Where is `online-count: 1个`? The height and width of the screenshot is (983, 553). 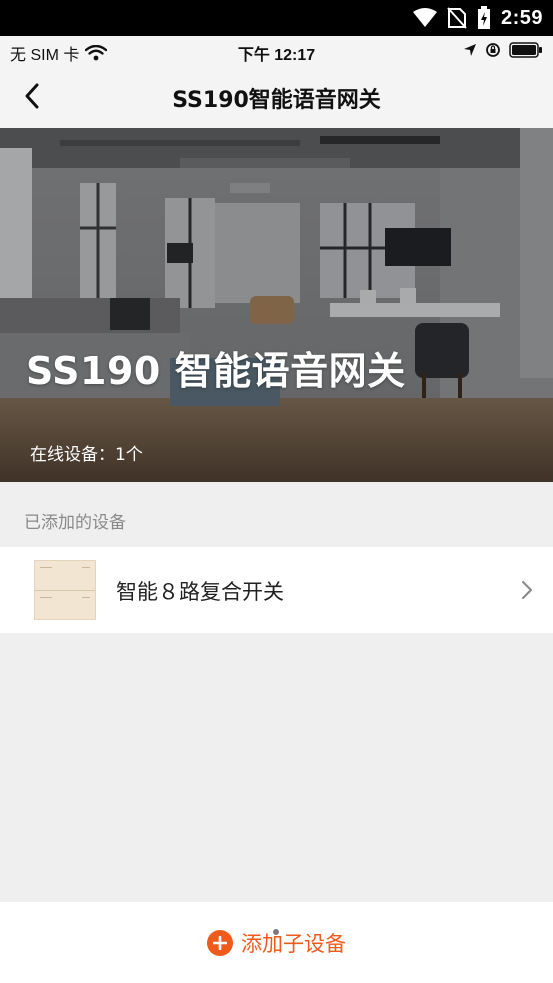 online-count: 1个 is located at coordinates (129, 455).